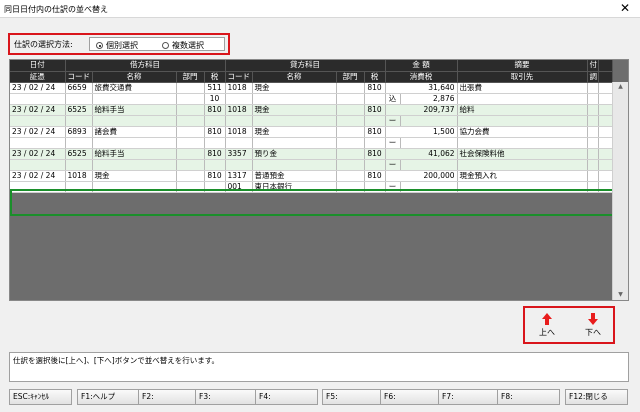 The height and width of the screenshot is (412, 640). Describe the element at coordinates (429, 99) in the screenshot. I see `cell-tax-amount: 2,876` at that location.